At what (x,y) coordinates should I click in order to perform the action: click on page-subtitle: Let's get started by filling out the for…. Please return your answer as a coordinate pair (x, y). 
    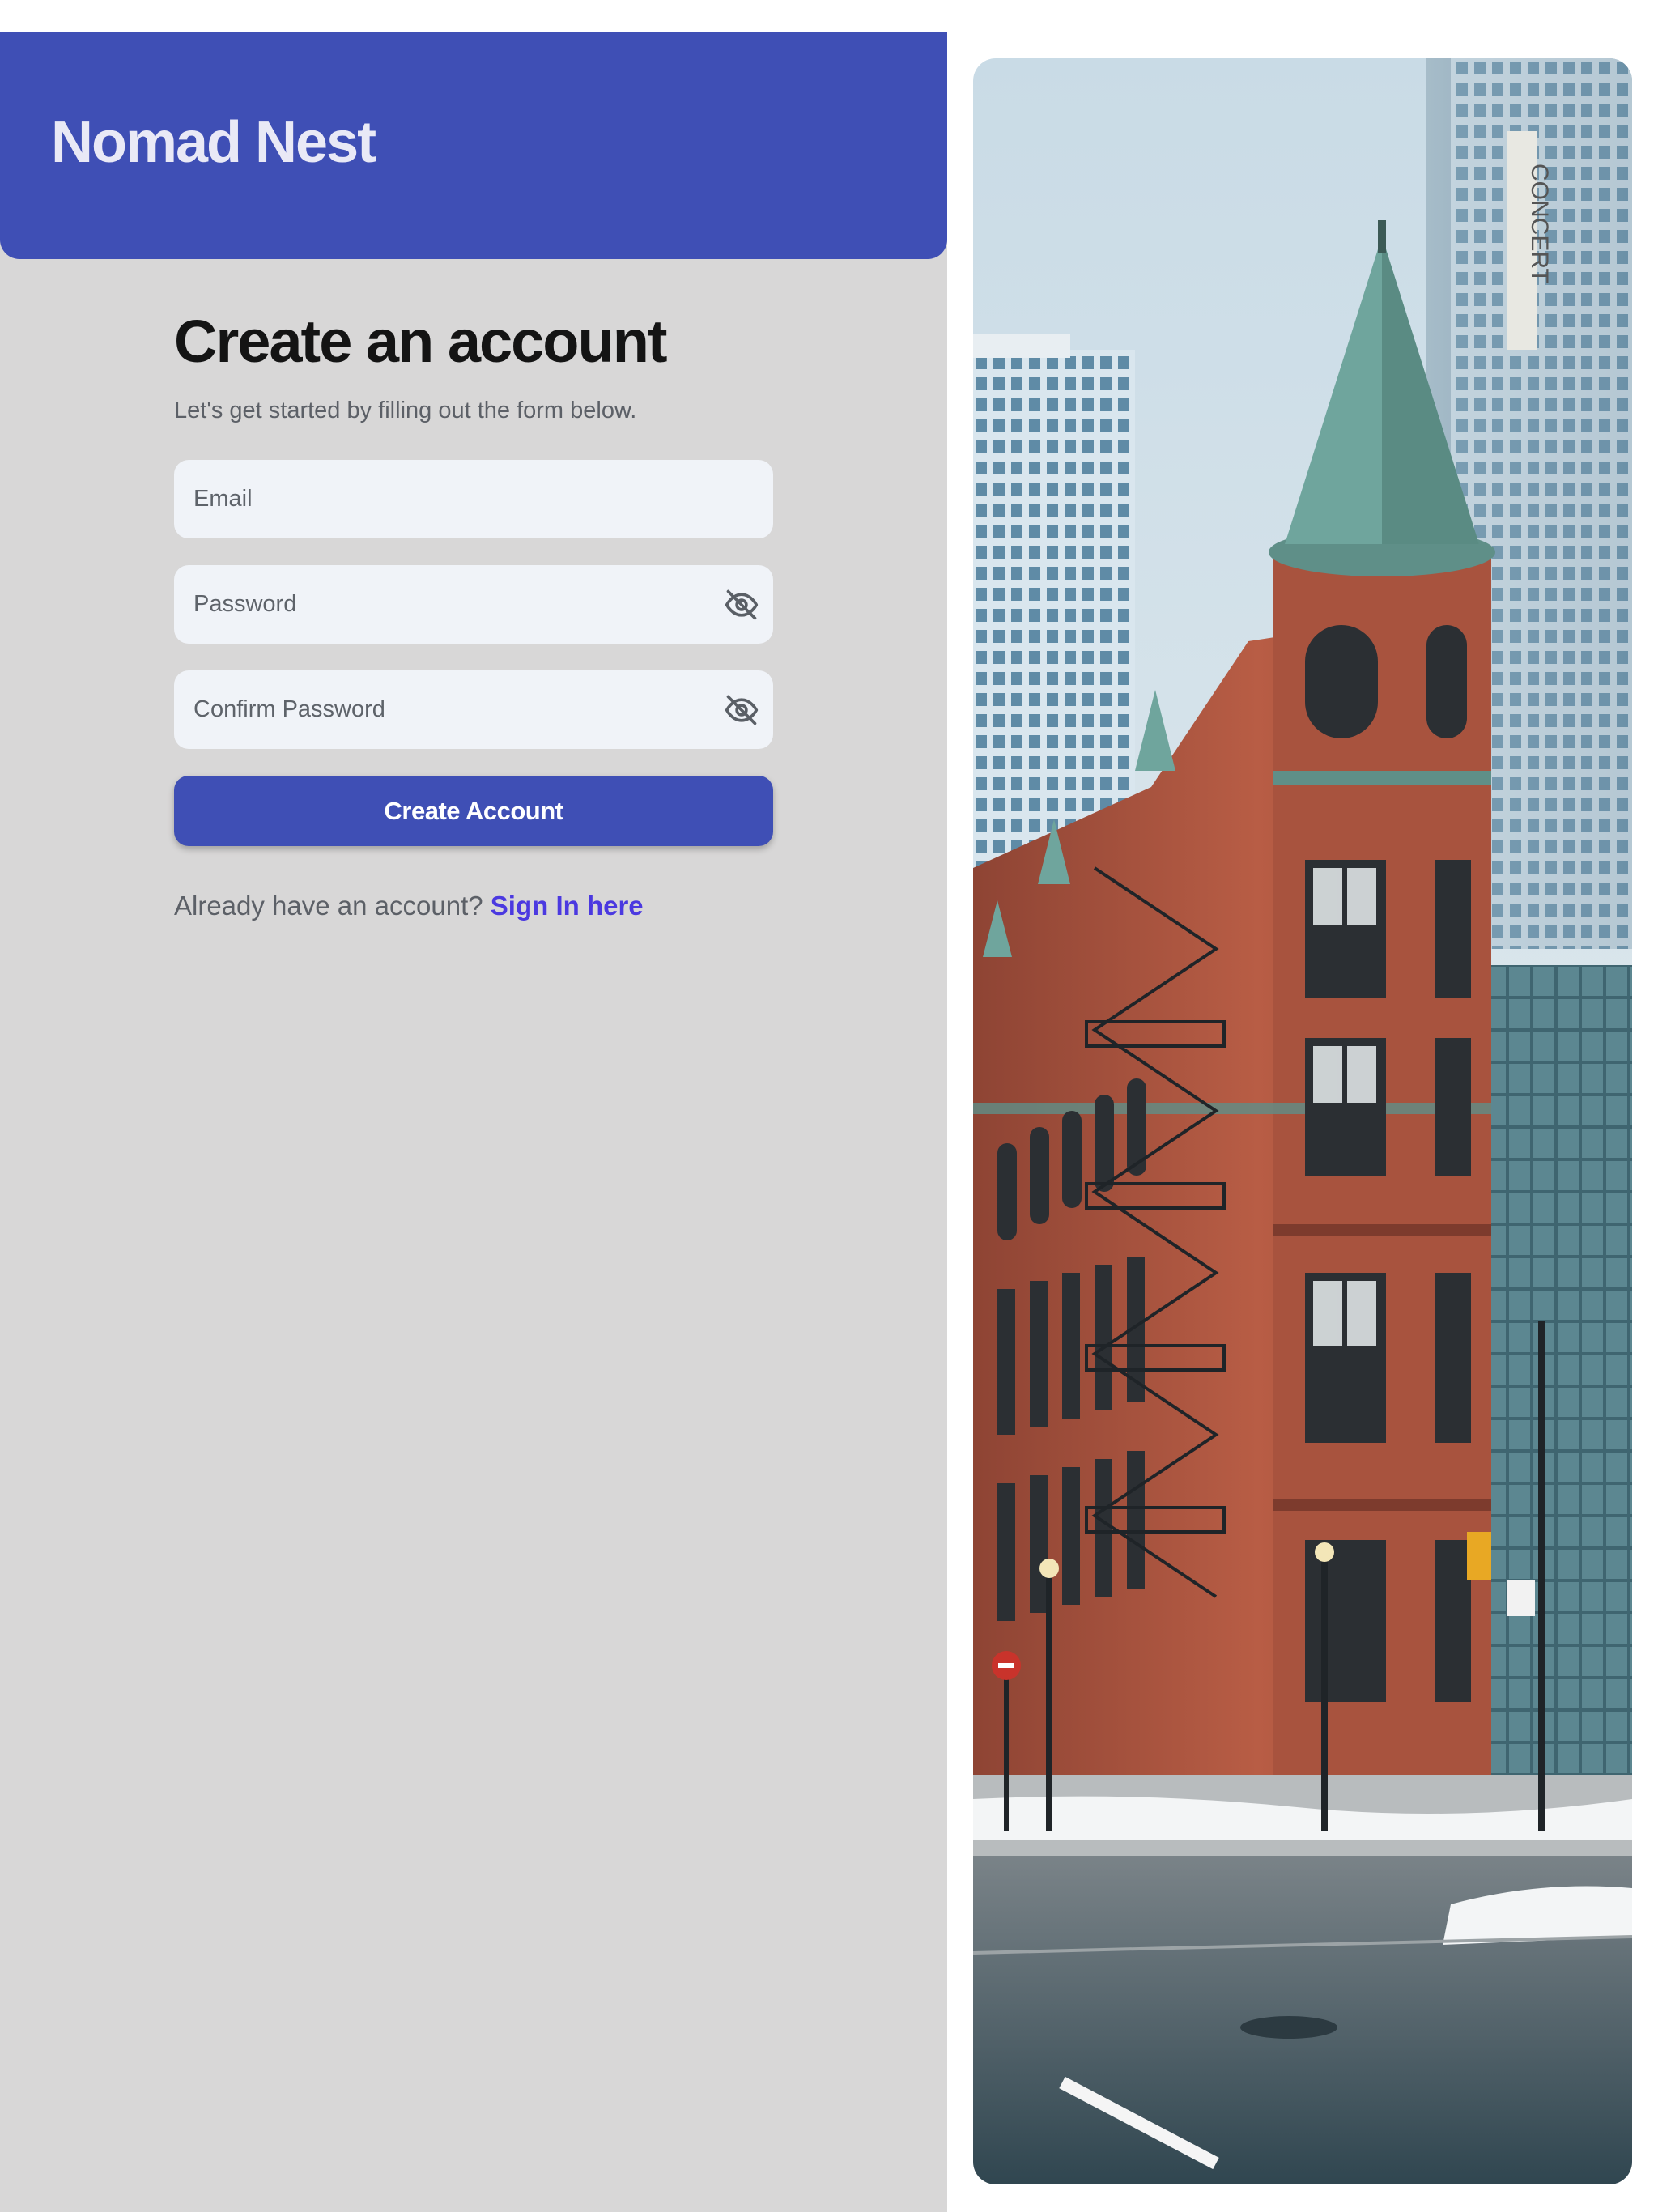
    Looking at the image, I should click on (405, 410).